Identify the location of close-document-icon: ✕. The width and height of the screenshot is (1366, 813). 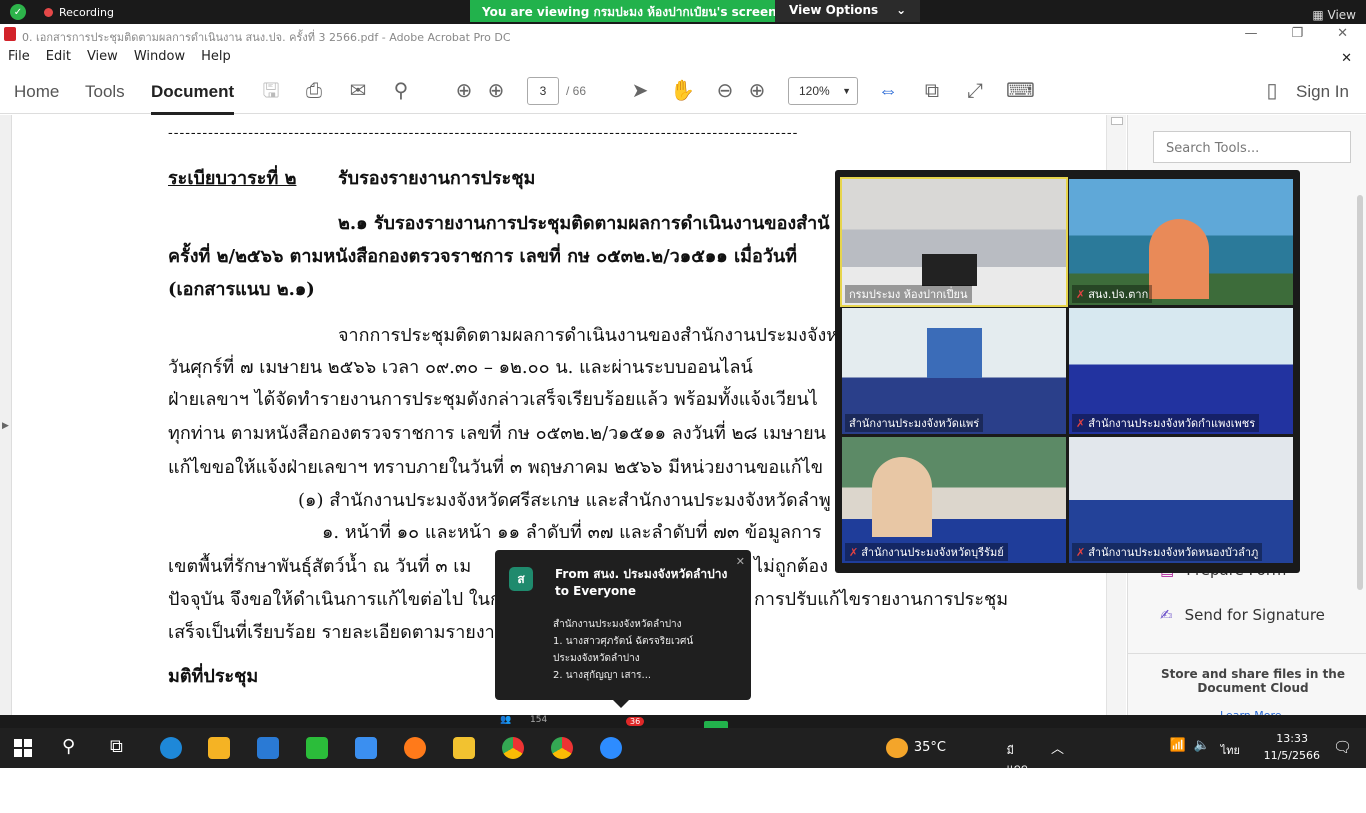
(1346, 58).